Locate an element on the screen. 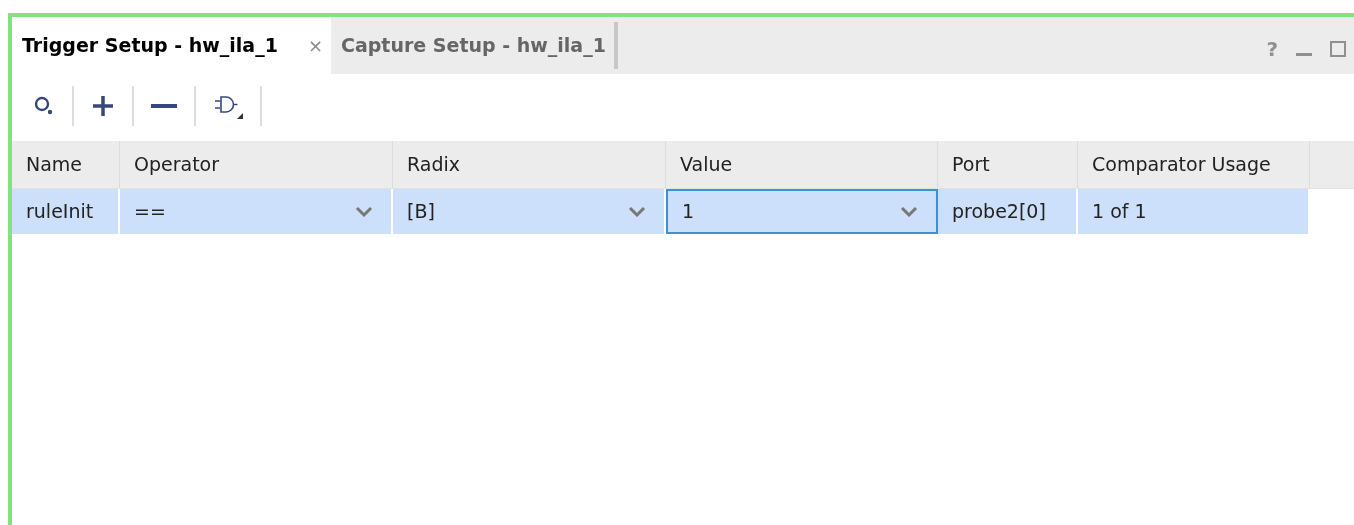  column-header: Value is located at coordinates (802, 164).